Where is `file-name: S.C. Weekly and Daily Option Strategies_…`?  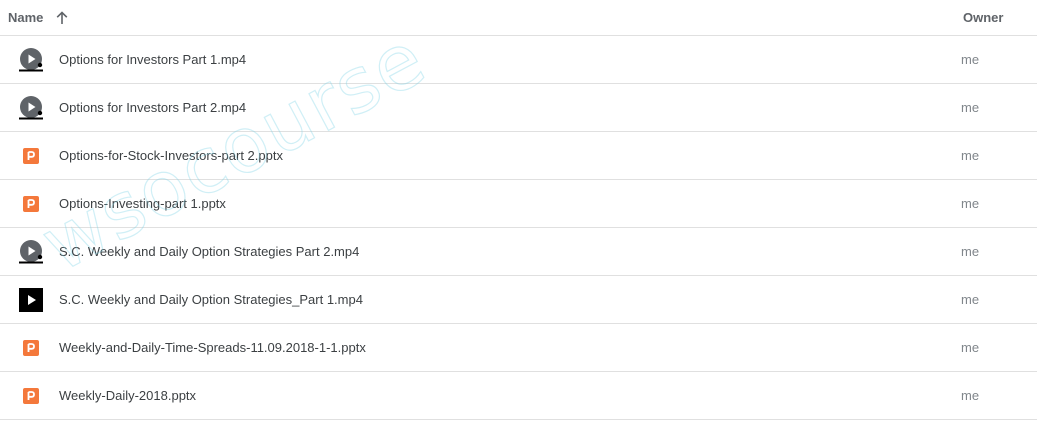 file-name: S.C. Weekly and Daily Option Strategies_… is located at coordinates (211, 299).